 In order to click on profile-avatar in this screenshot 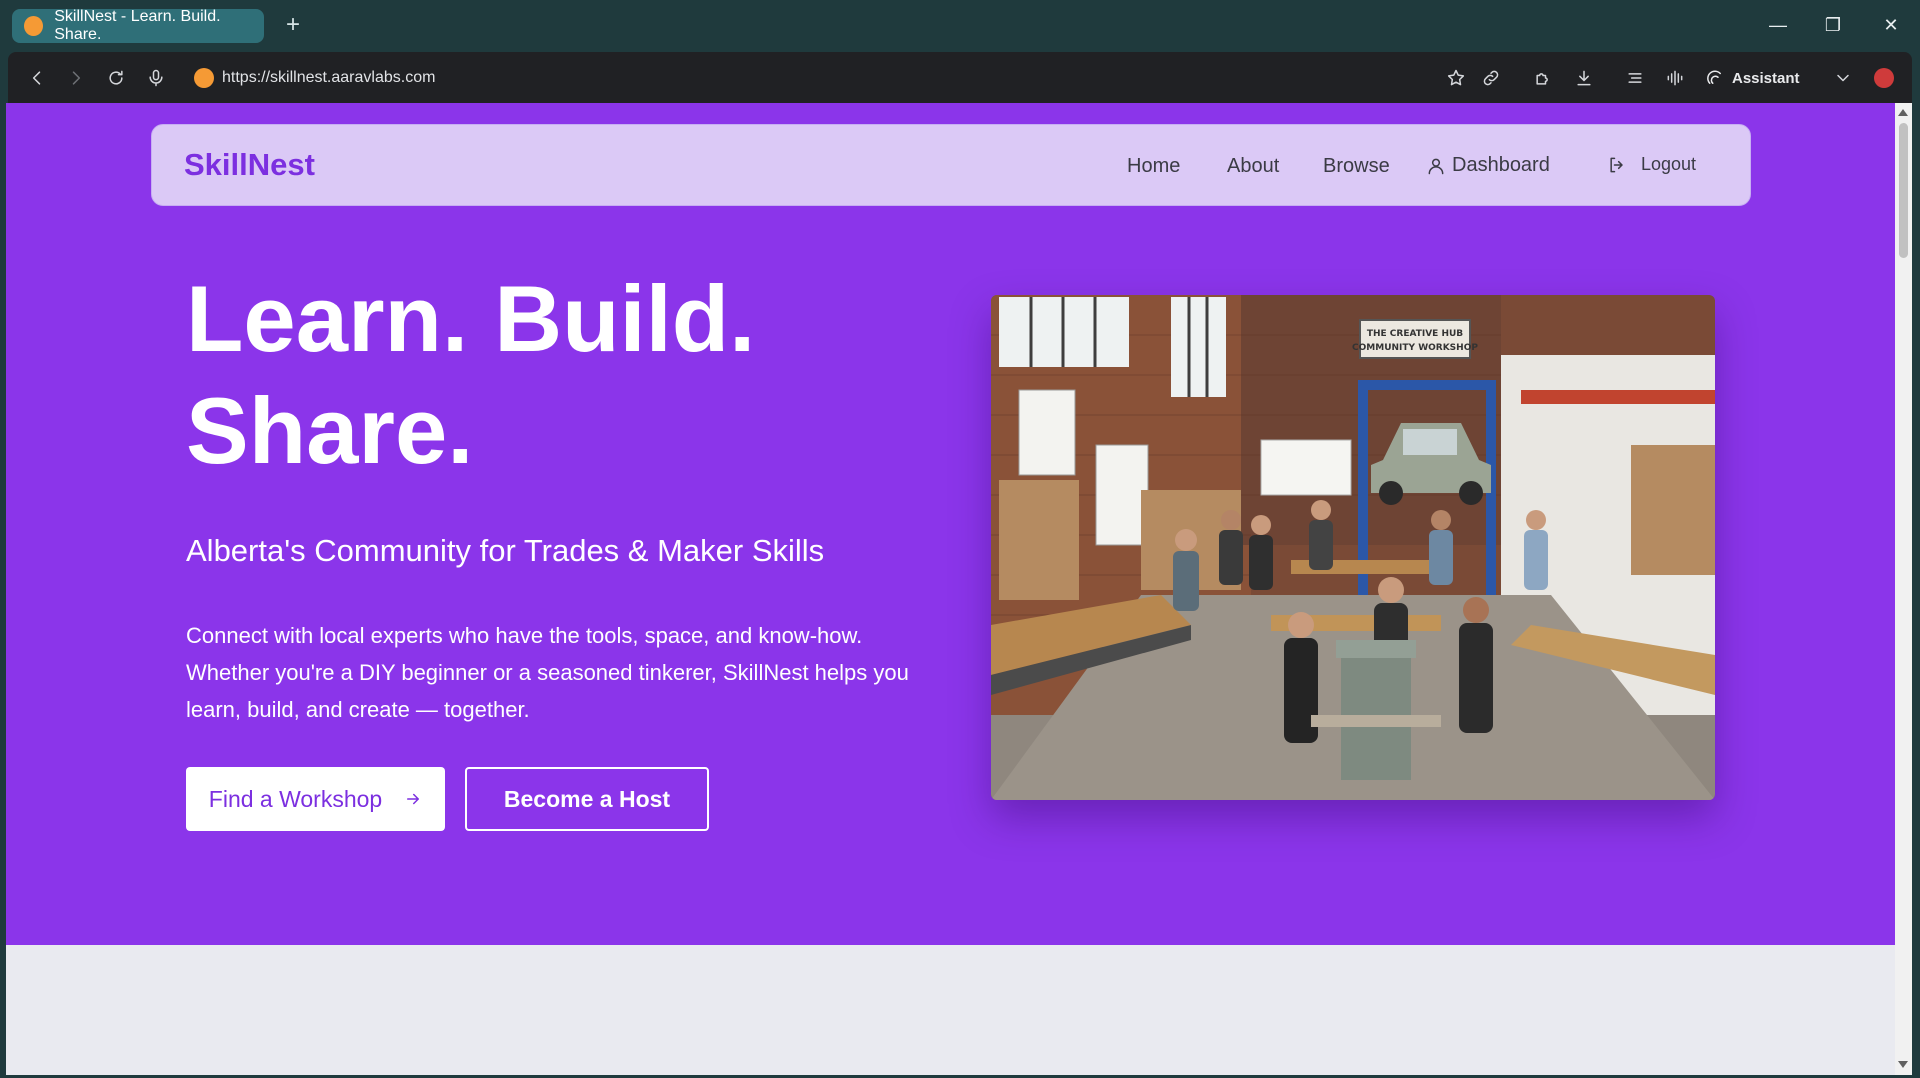, I will do `click(1884, 78)`.